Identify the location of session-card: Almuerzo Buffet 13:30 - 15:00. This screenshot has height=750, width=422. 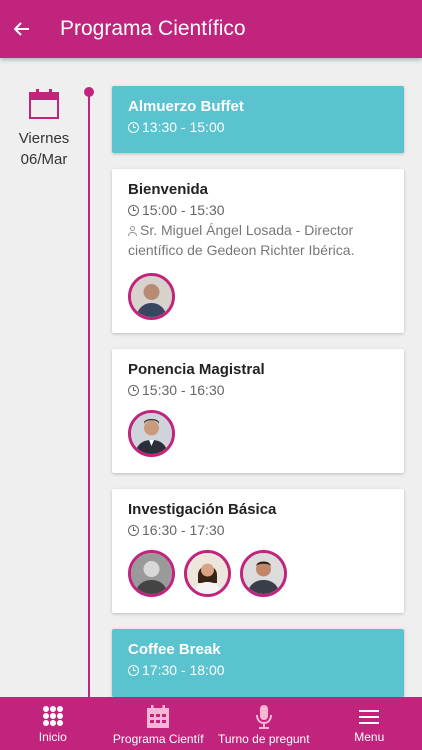
(258, 119).